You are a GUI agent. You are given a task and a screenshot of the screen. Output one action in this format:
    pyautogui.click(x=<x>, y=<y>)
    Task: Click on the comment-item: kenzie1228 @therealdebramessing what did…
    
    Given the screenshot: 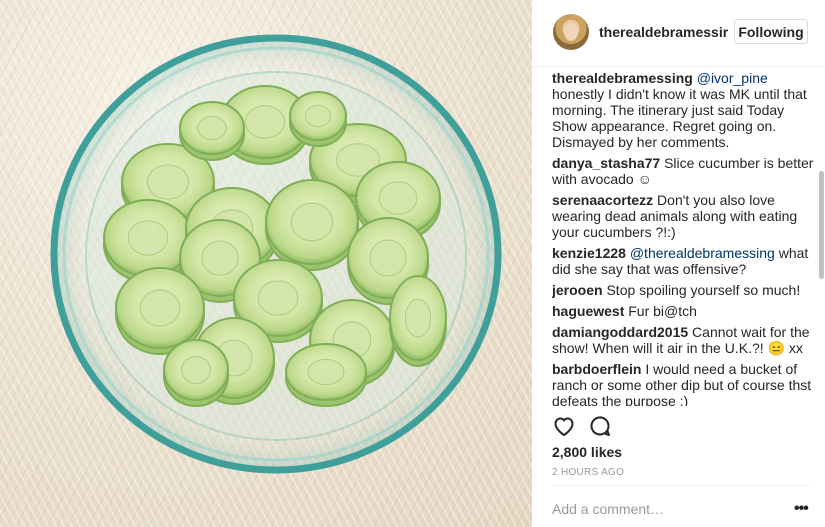 What is the action you would take?
    pyautogui.click(x=684, y=261)
    